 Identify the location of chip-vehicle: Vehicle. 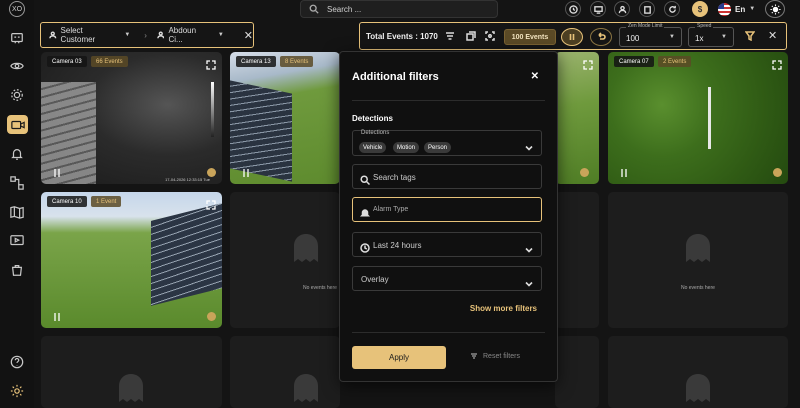
(373, 147).